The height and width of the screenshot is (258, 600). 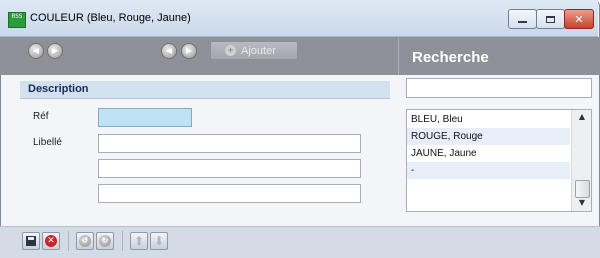 I want to click on redo-button: ↻, so click(x=105, y=241).